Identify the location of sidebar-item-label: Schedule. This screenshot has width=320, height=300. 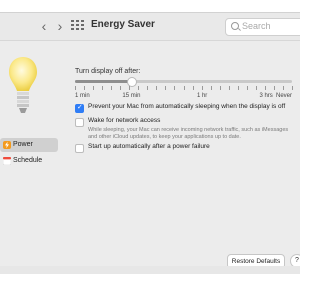
(28, 160).